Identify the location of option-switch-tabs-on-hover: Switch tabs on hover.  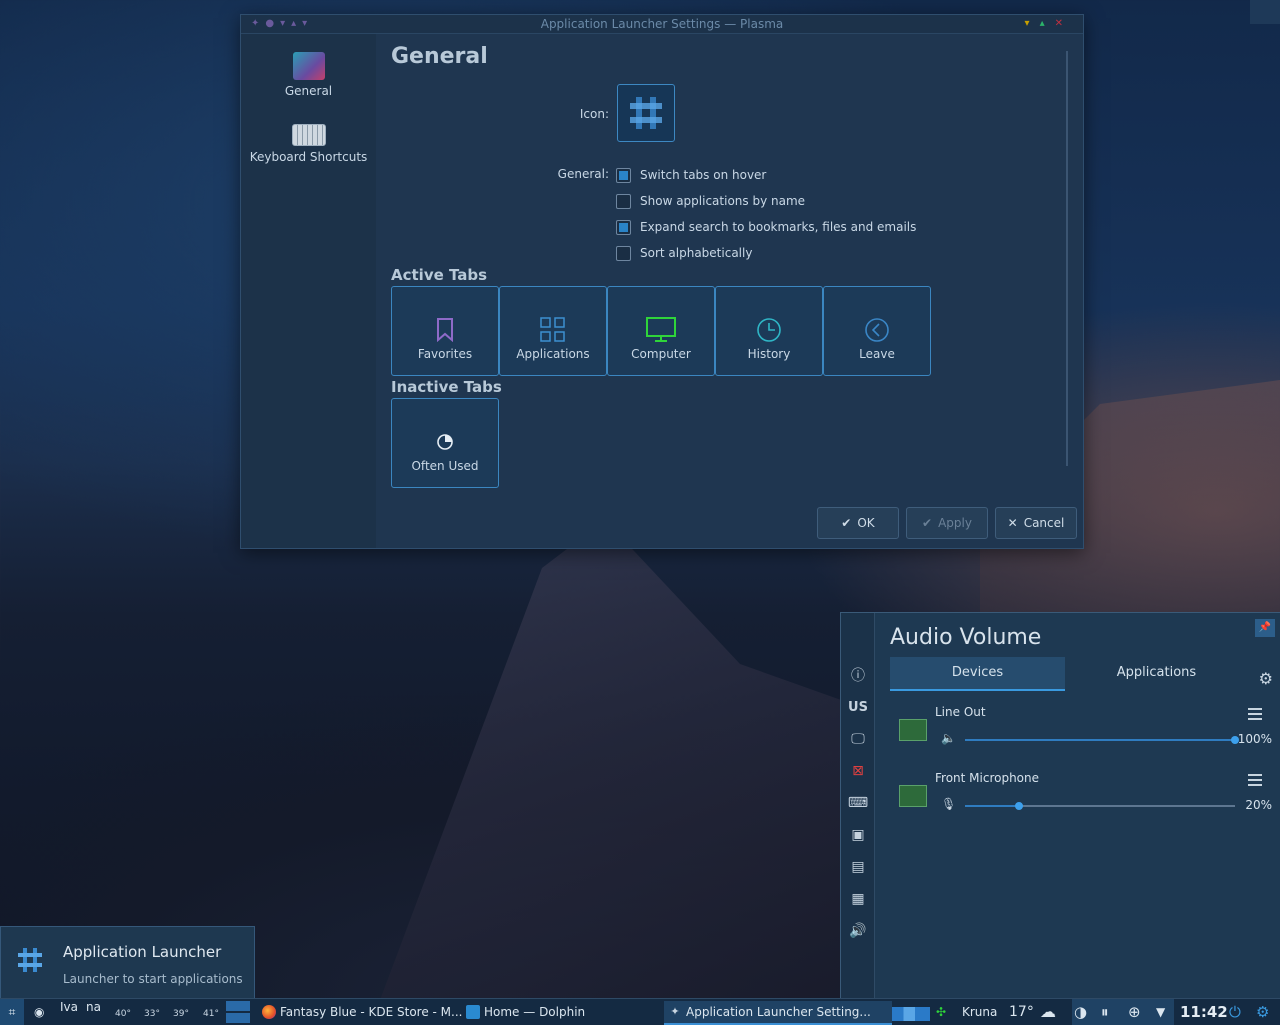
(691, 175).